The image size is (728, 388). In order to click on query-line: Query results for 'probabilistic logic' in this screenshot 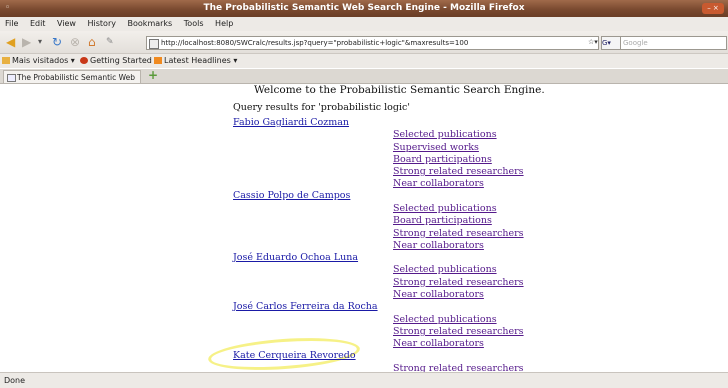, I will do `click(321, 107)`.